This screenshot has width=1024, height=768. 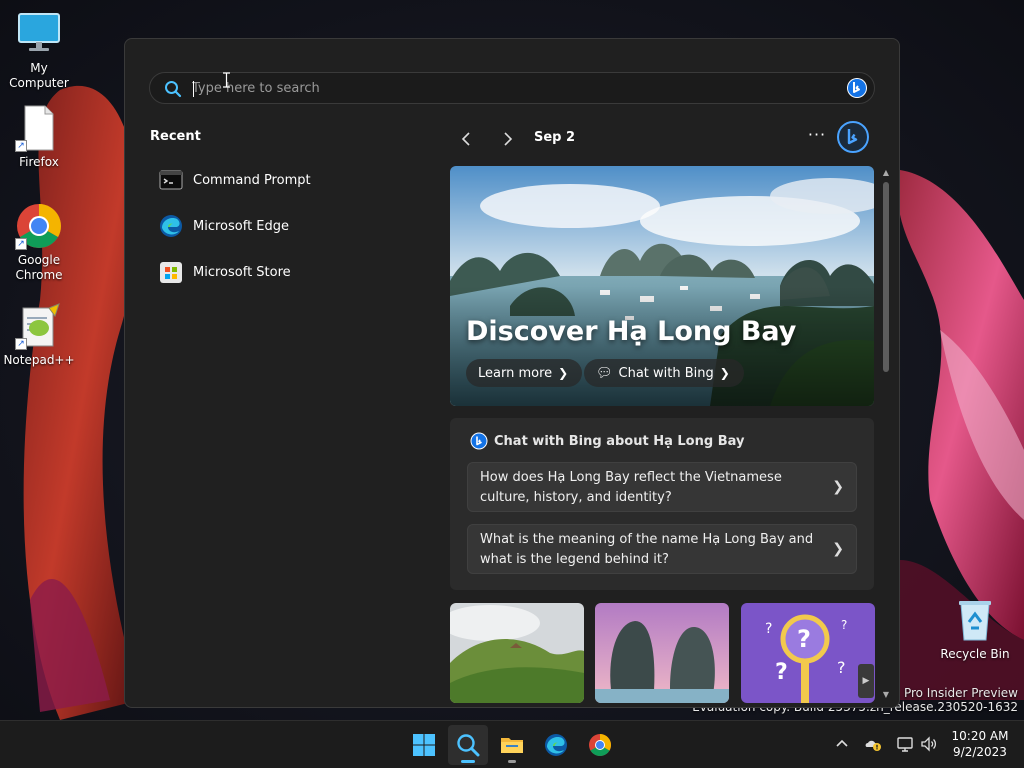 I want to click on thumbnail-card-rocks, so click(x=662, y=653).